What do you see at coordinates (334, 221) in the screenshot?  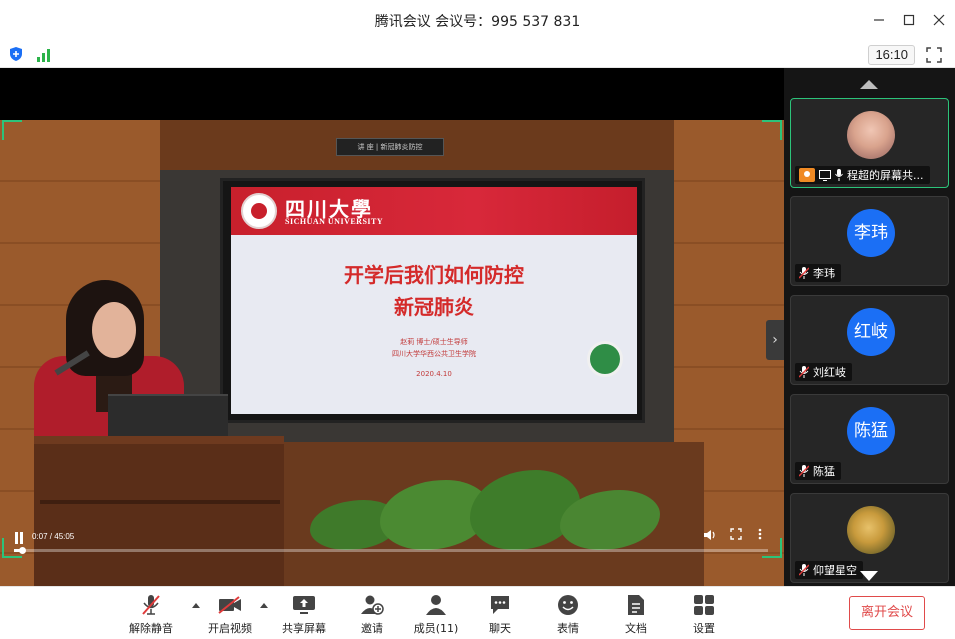 I see `slide-university-en: SICHUAN UNIVERSITY` at bounding box center [334, 221].